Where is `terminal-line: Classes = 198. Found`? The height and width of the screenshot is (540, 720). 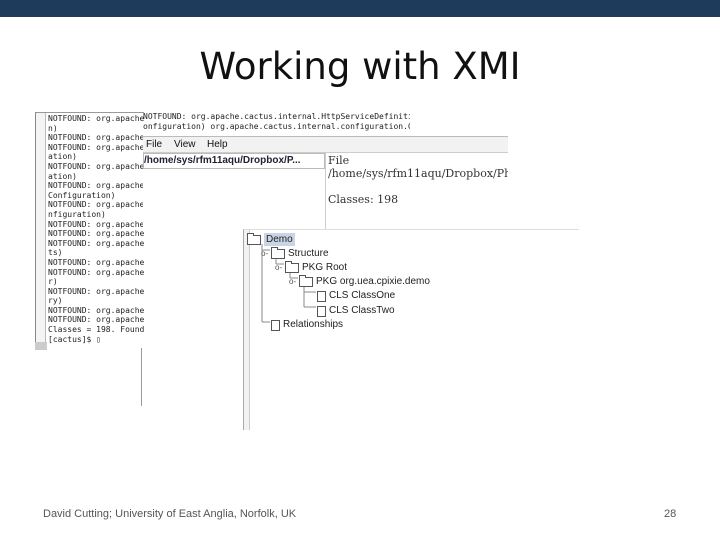 terminal-line: Classes = 198. Found is located at coordinates (96, 330).